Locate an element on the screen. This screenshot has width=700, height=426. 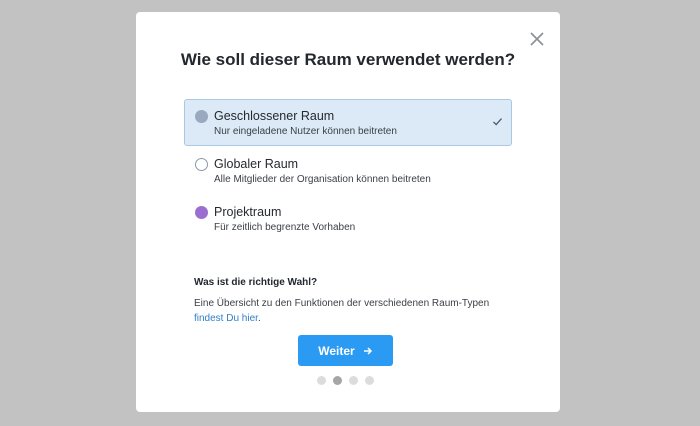
page-dot-active is located at coordinates (337, 380).